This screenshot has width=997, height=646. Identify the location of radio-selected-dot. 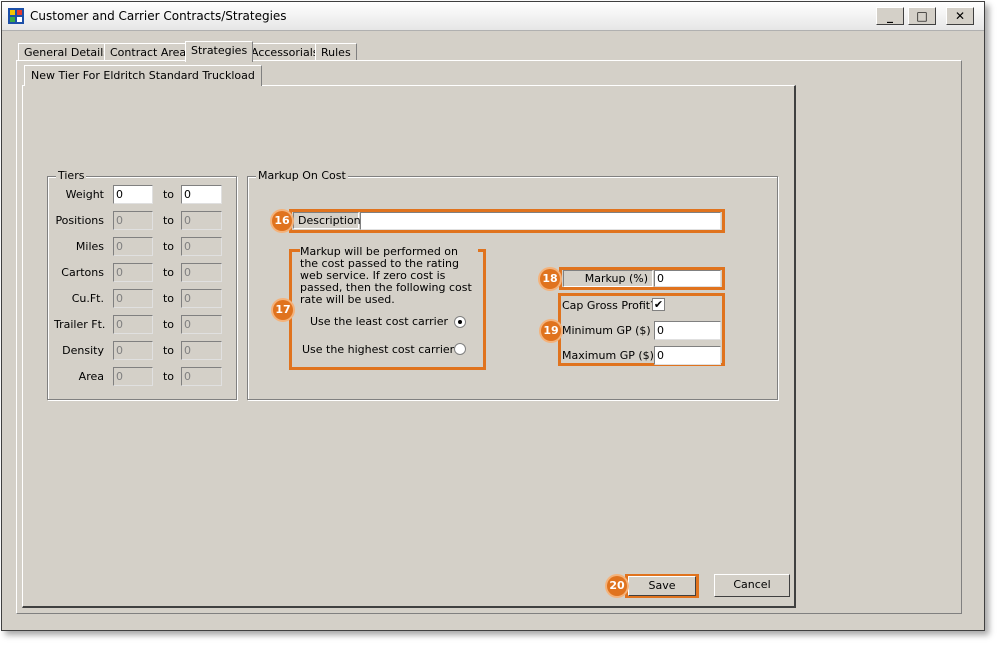
(460, 322).